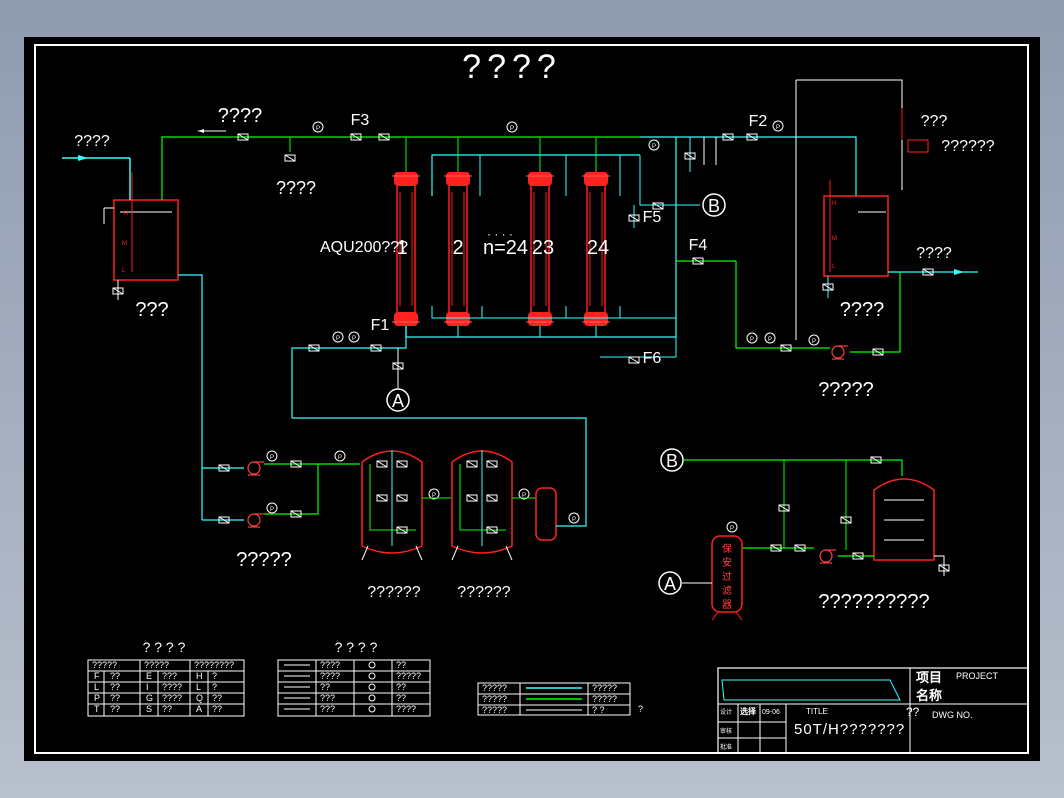  Describe the element at coordinates (727, 590) in the screenshot. I see `security-filter-char-4: 滤` at that location.